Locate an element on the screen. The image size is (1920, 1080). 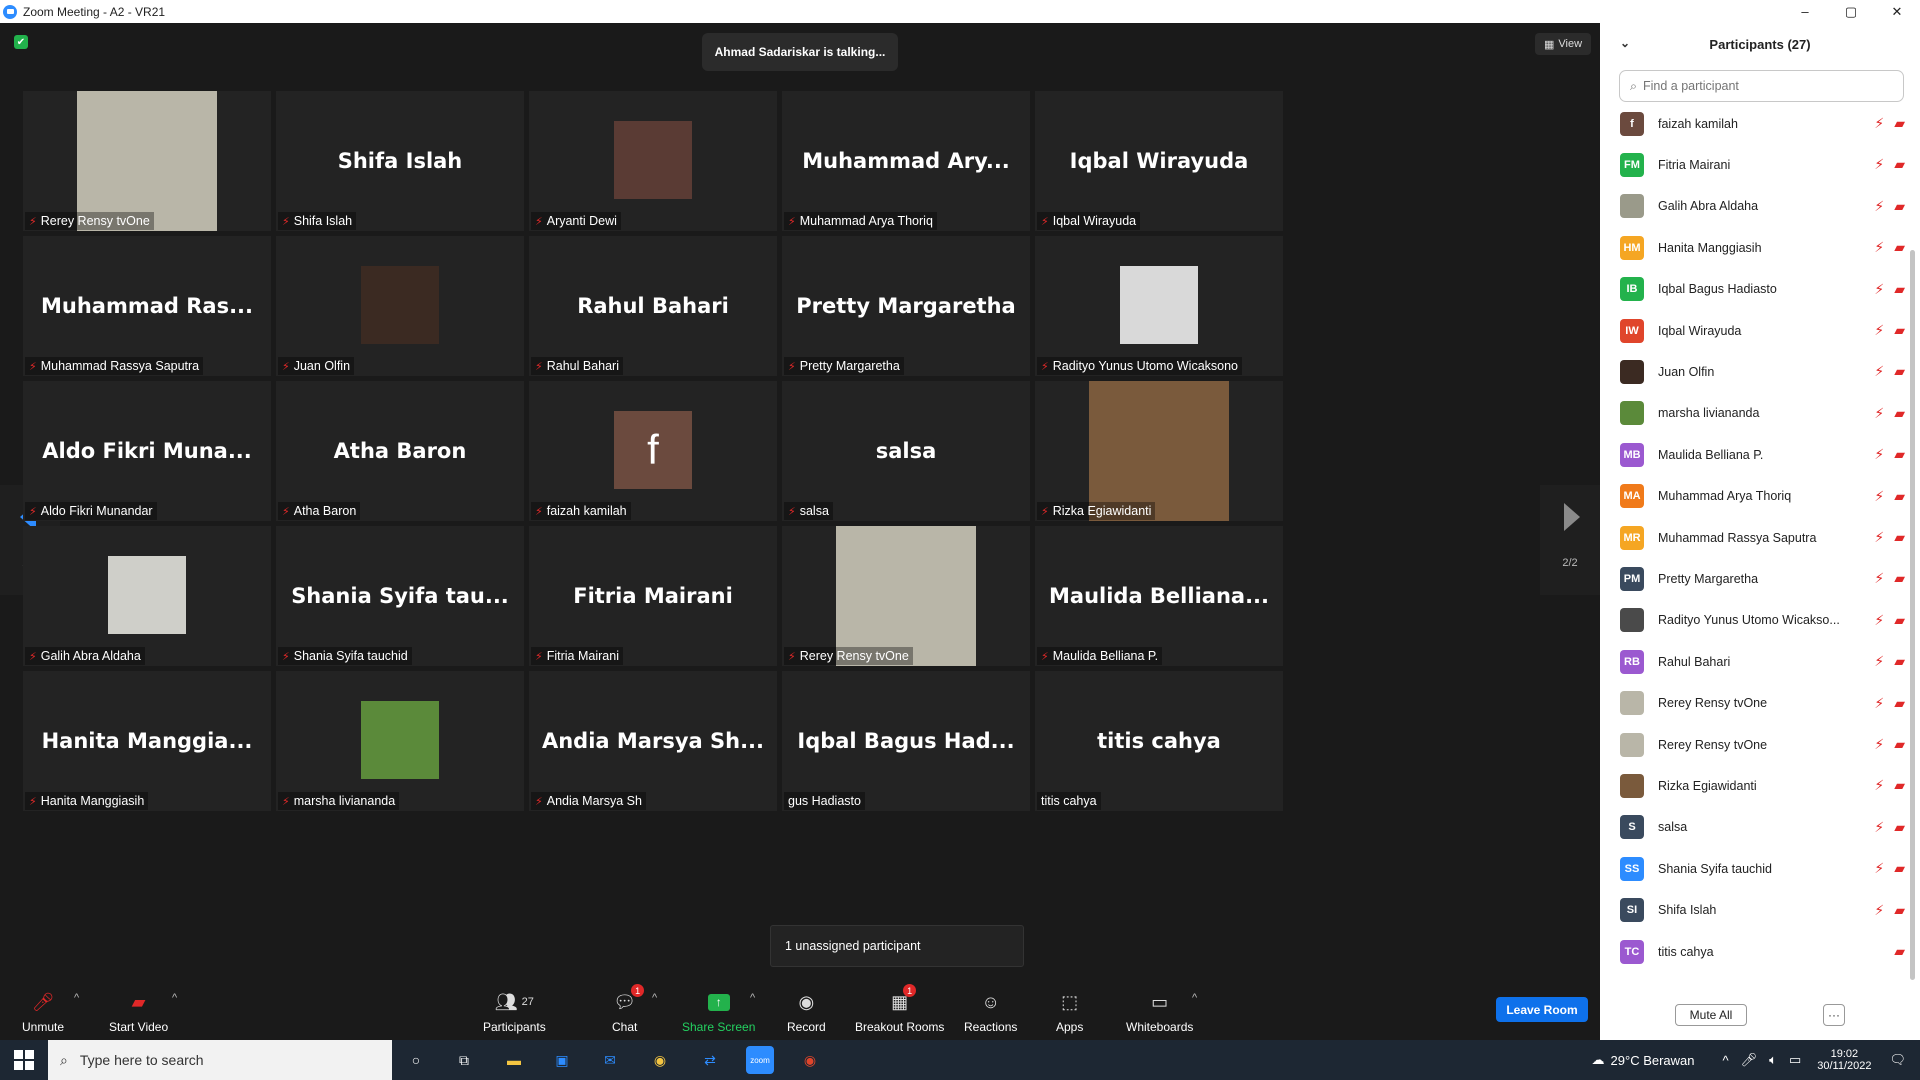
store-icon: ▣ is located at coordinates (562, 1060).